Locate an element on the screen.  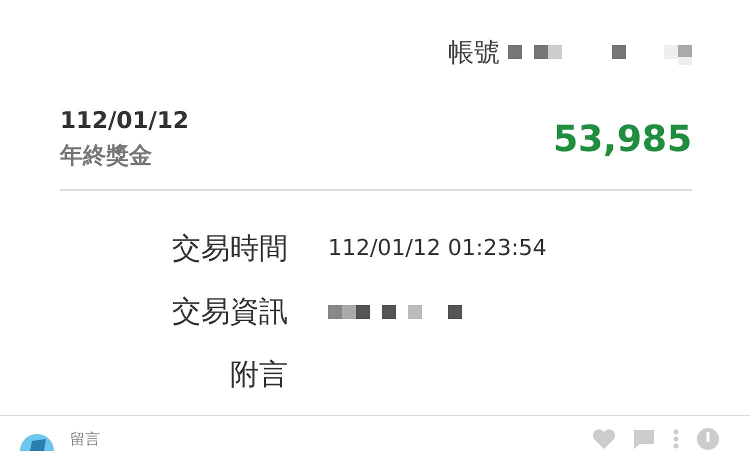
detail-value: 112/01/12 01:23:54 is located at coordinates (438, 249).